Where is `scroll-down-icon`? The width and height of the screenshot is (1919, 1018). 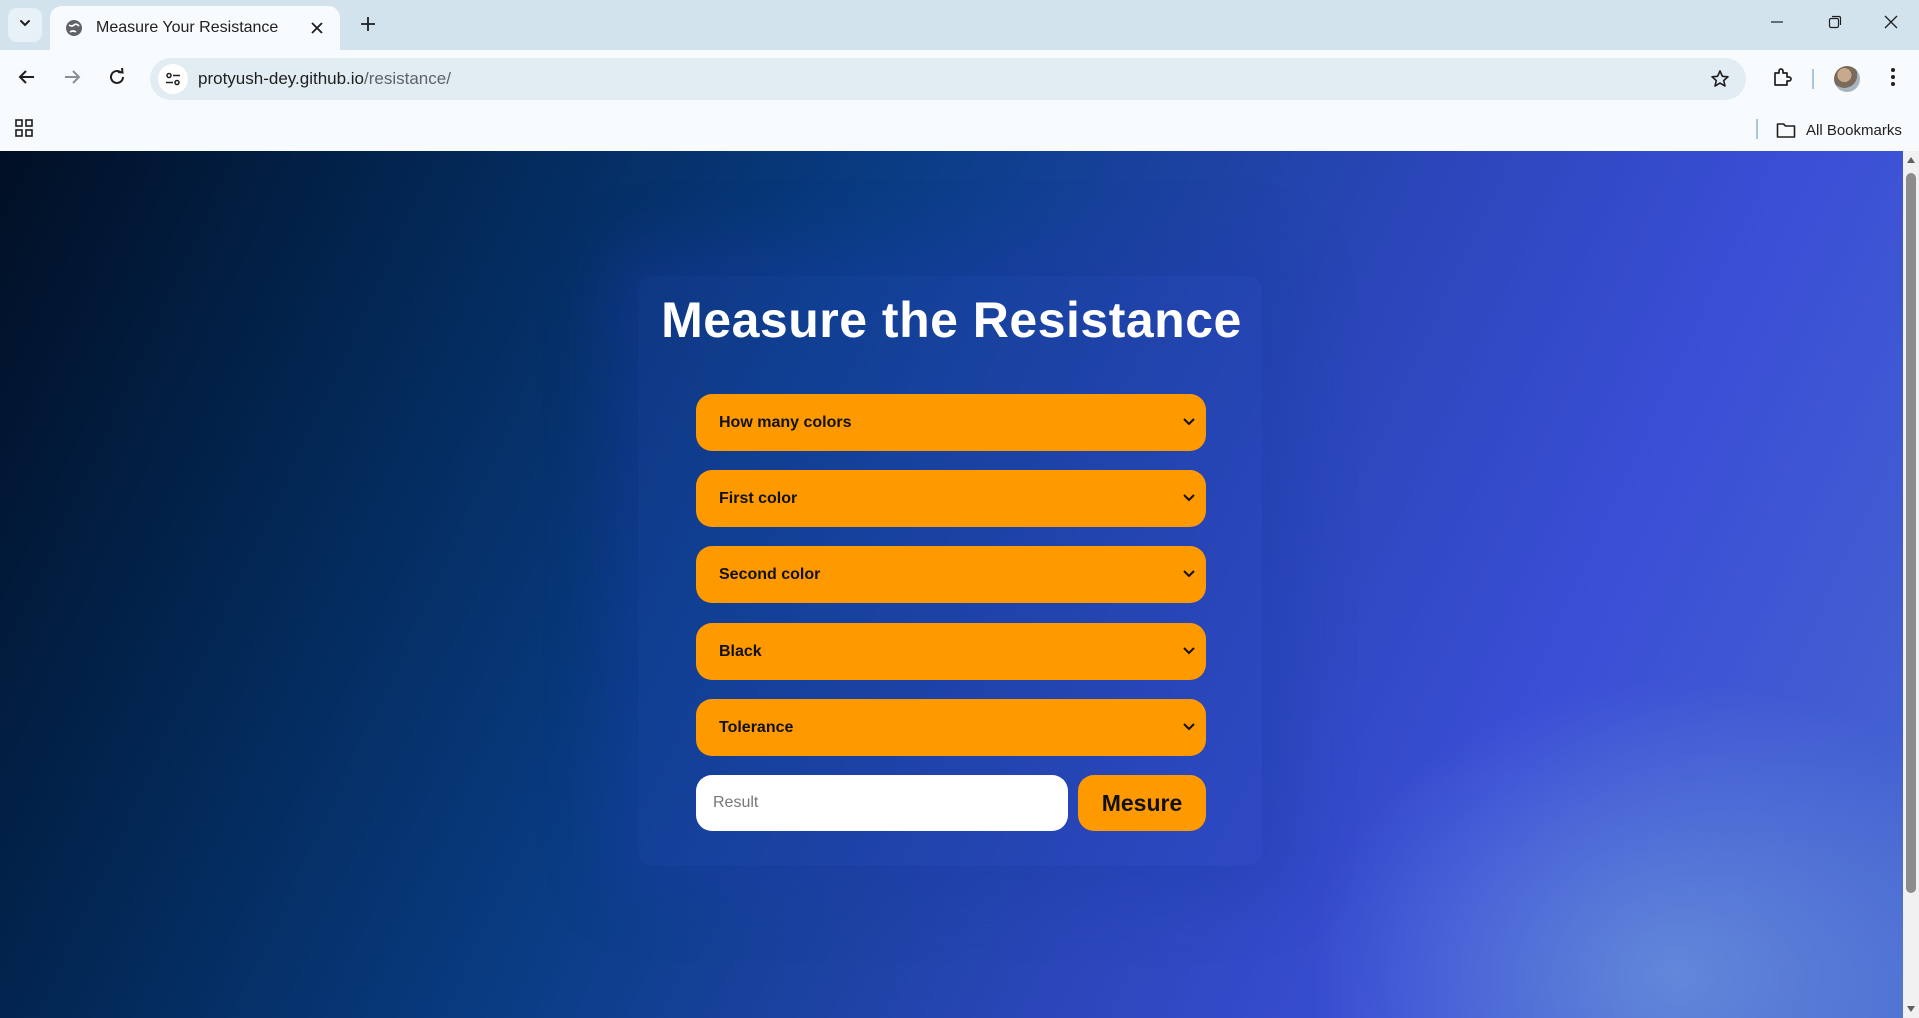
scroll-down-icon is located at coordinates (1911, 1009).